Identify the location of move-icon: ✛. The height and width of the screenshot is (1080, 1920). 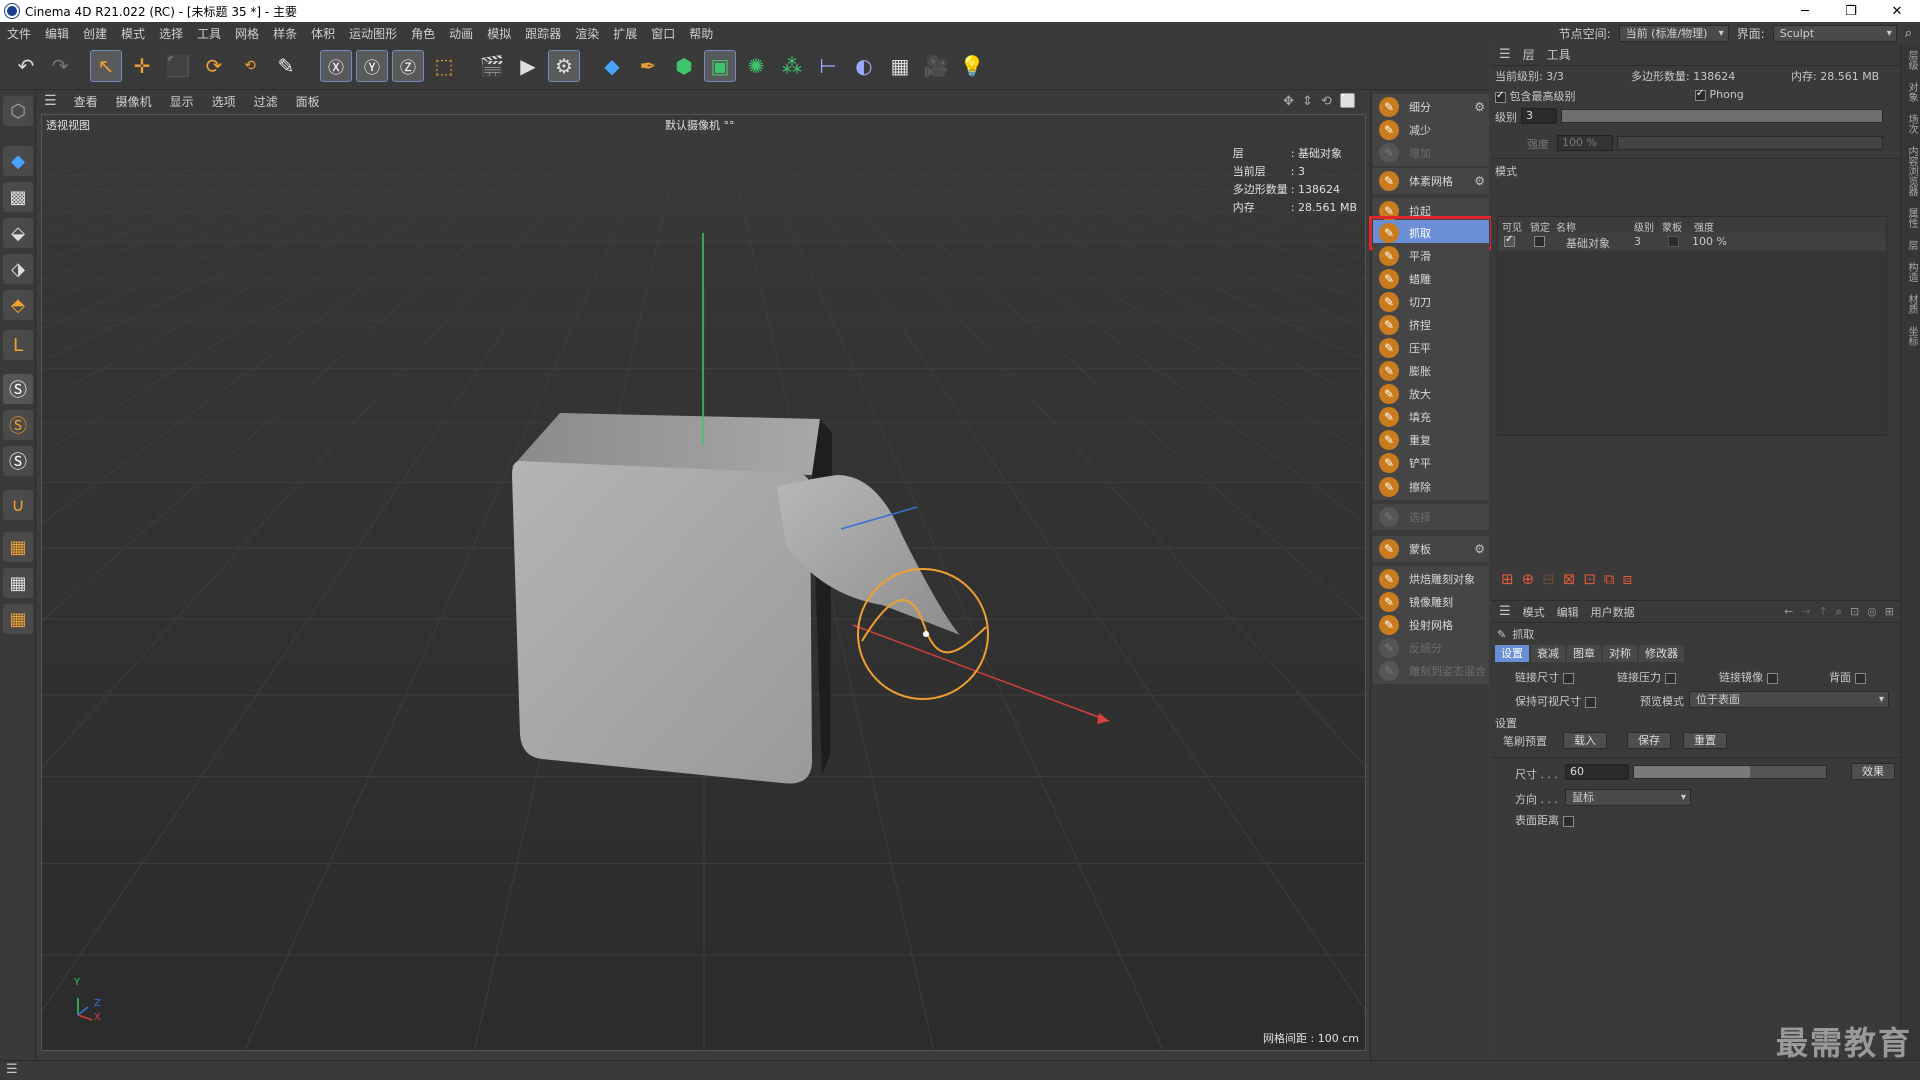
(142, 66).